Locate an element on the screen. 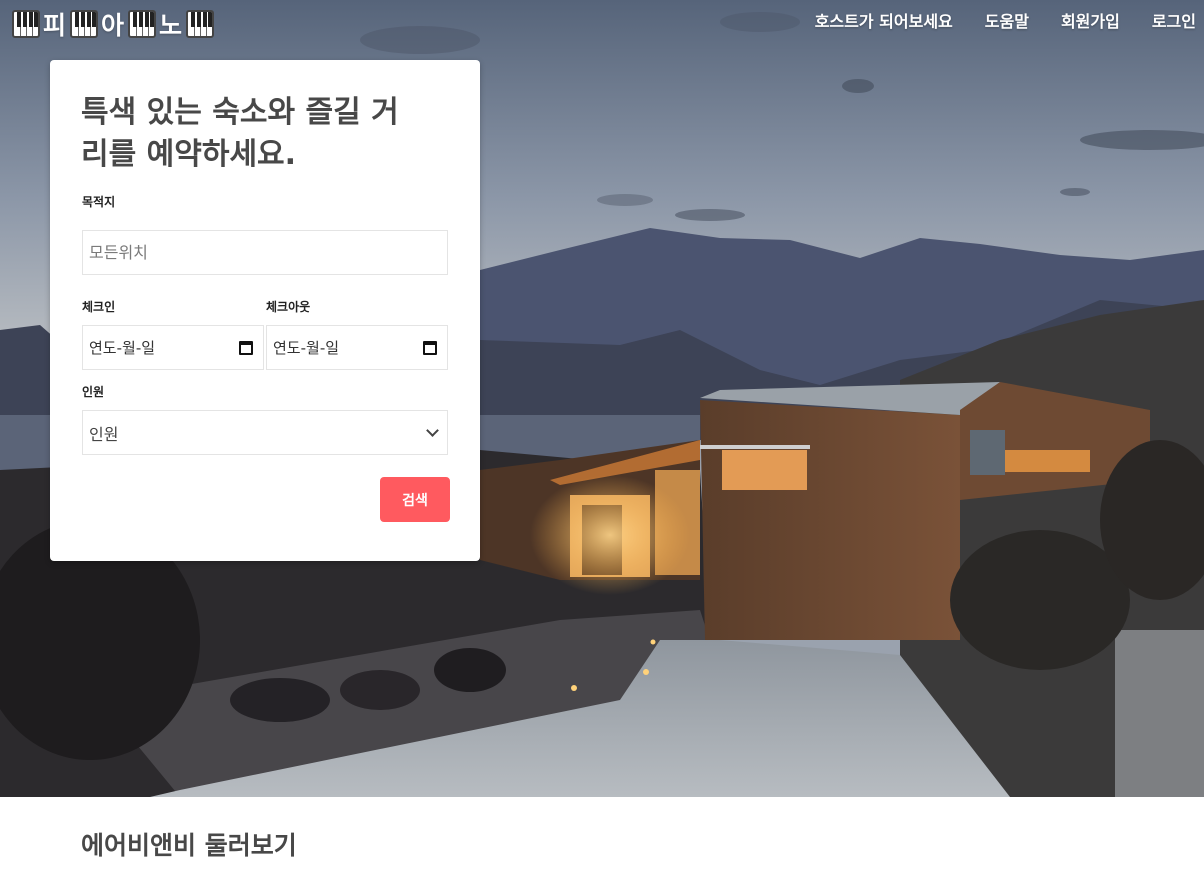 The height and width of the screenshot is (872, 1204). checkin-label: 체크인 is located at coordinates (99, 307).